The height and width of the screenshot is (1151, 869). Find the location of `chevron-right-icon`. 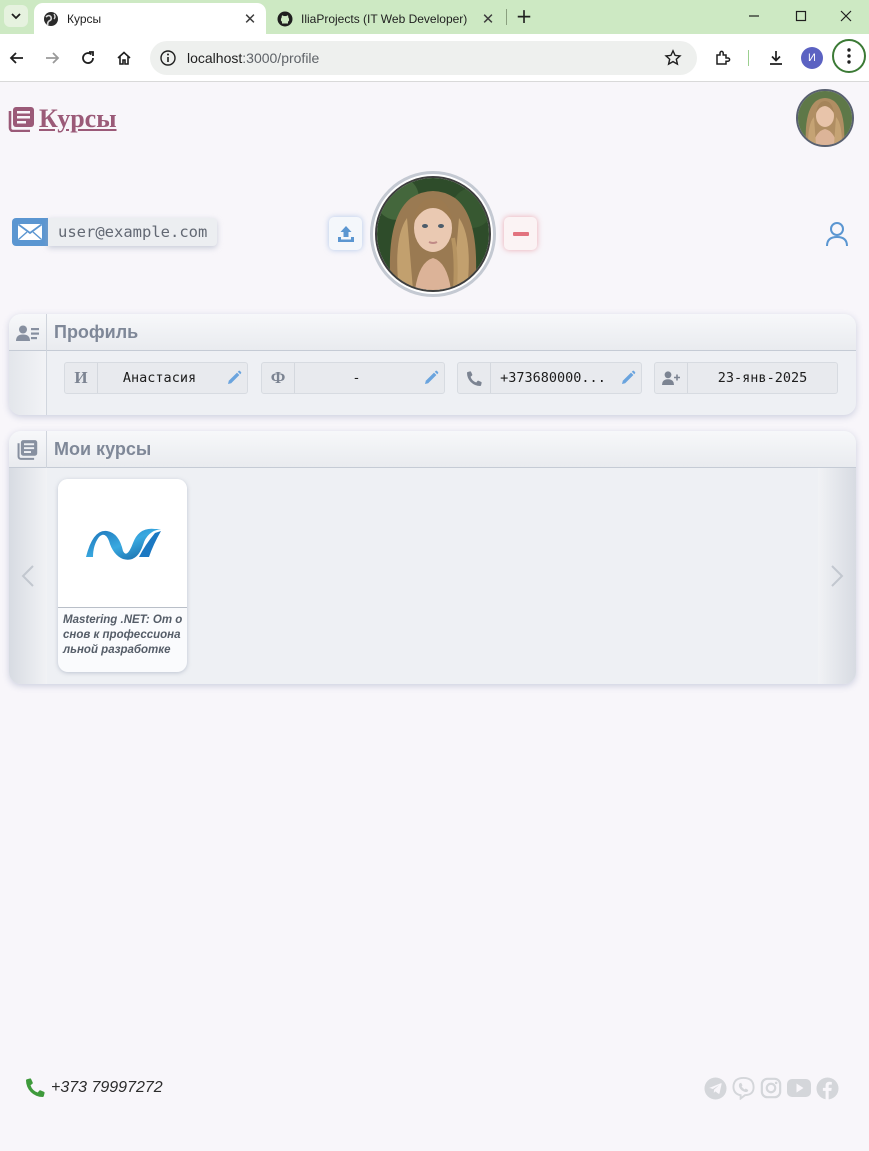

chevron-right-icon is located at coordinates (837, 576).